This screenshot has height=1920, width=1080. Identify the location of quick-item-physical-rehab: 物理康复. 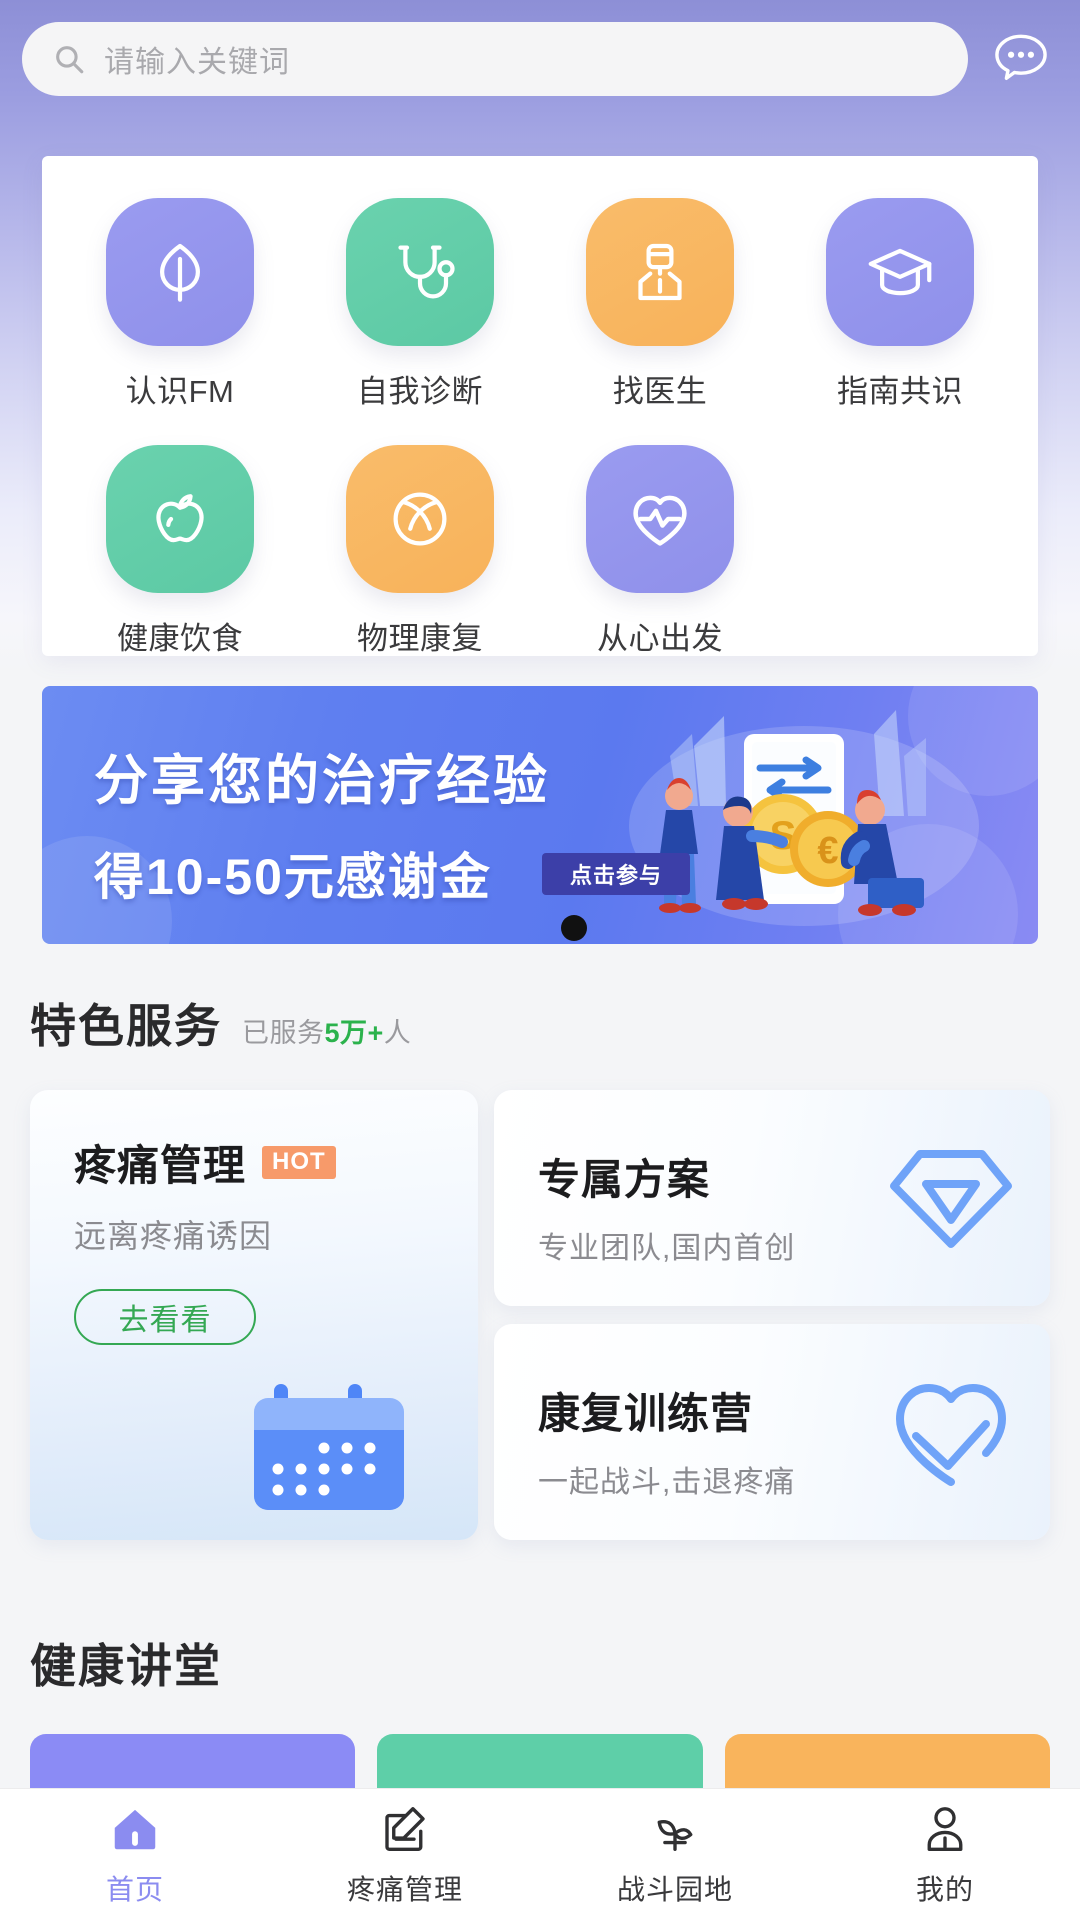
(420, 551).